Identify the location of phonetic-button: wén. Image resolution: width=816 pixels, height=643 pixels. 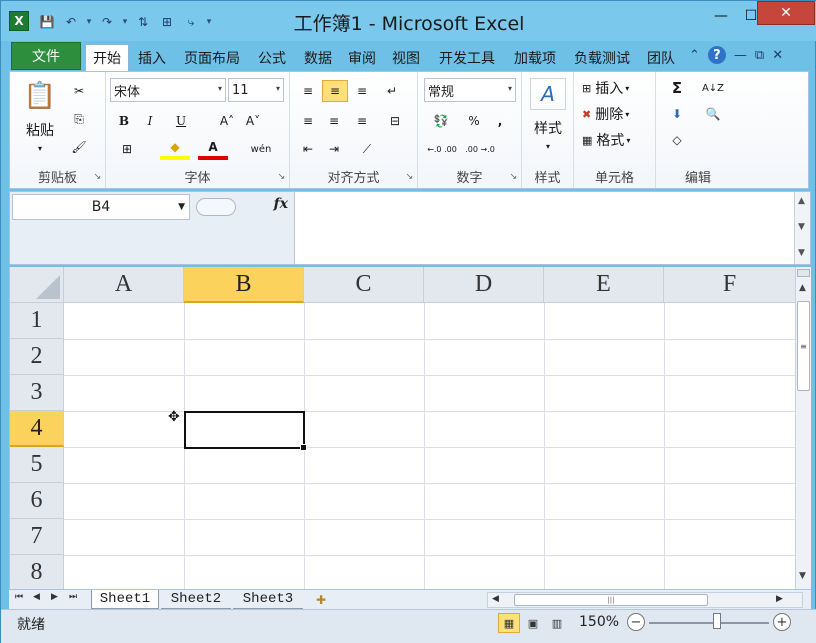
(261, 149).